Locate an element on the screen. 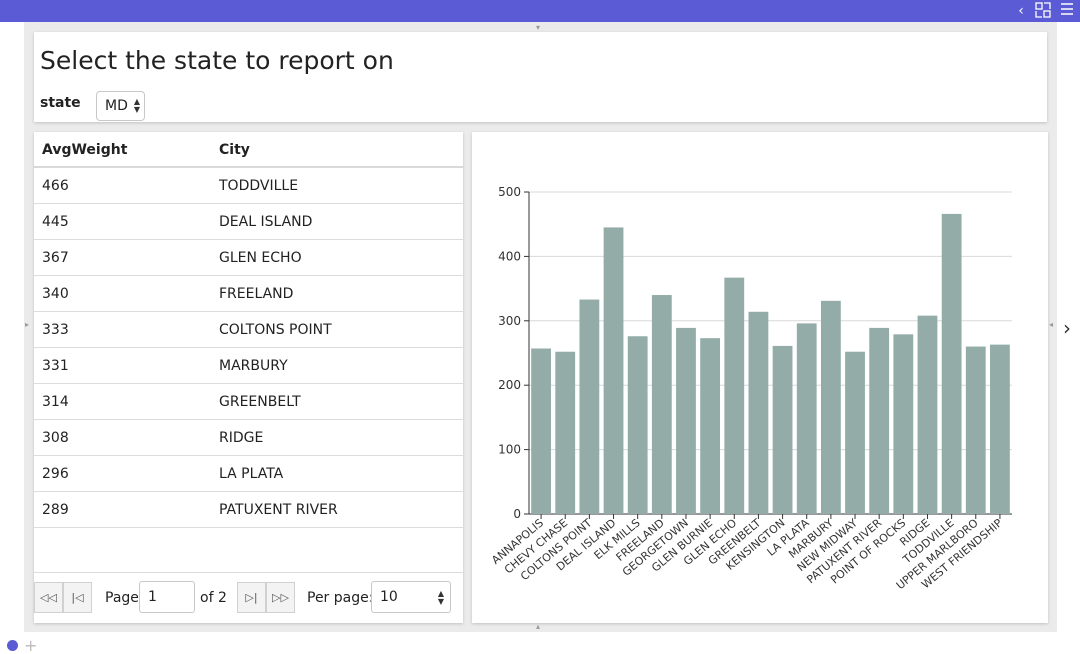 The height and width of the screenshot is (654, 1080). state-label: state is located at coordinates (60, 103).